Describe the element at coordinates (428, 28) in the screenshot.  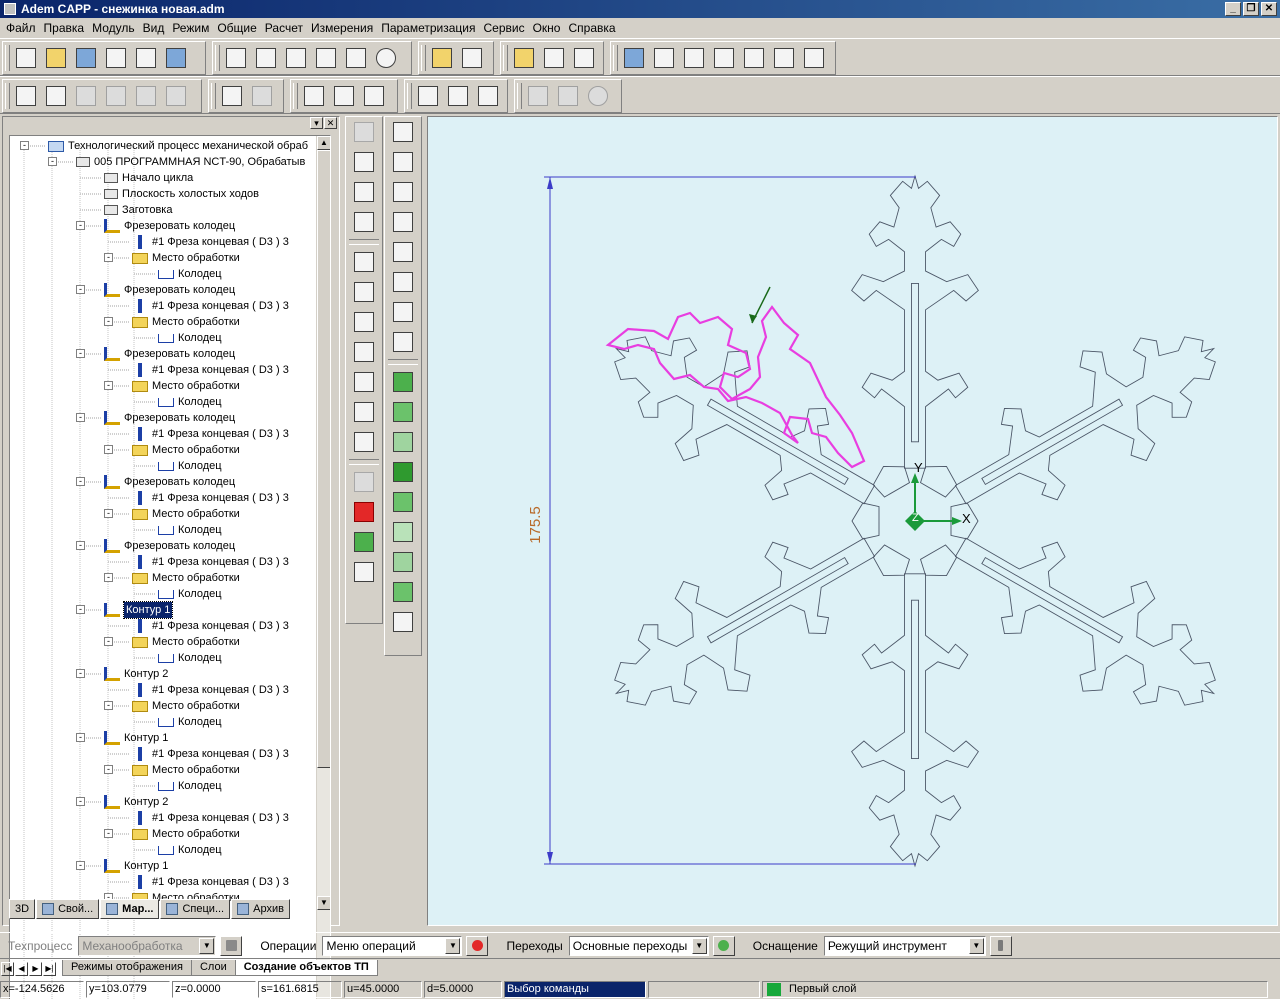
I see `menu-param: Параметризация` at that location.